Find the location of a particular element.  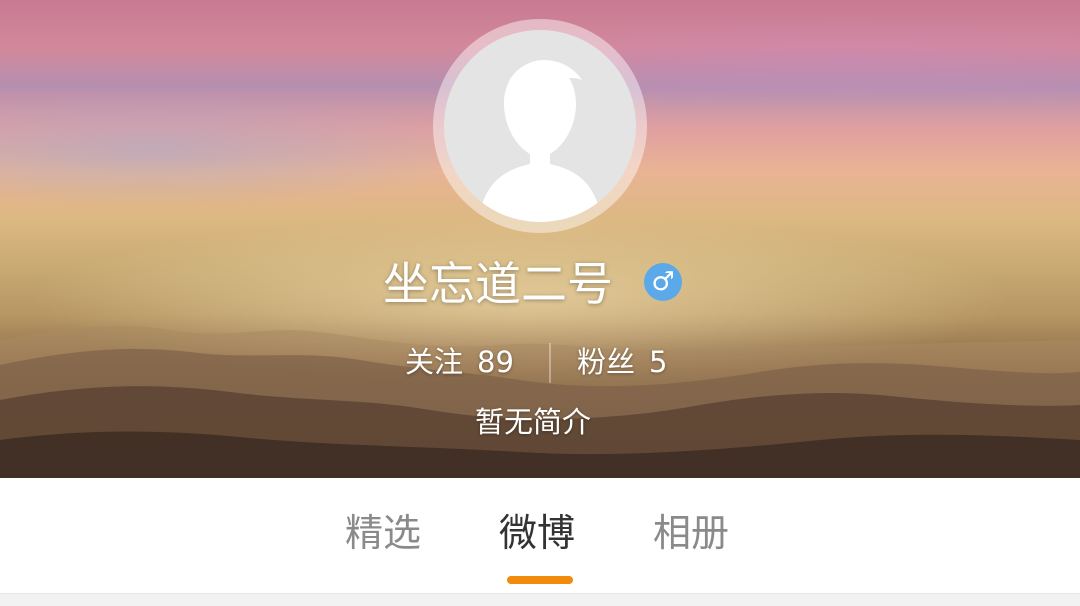

avatar is located at coordinates (540, 126).